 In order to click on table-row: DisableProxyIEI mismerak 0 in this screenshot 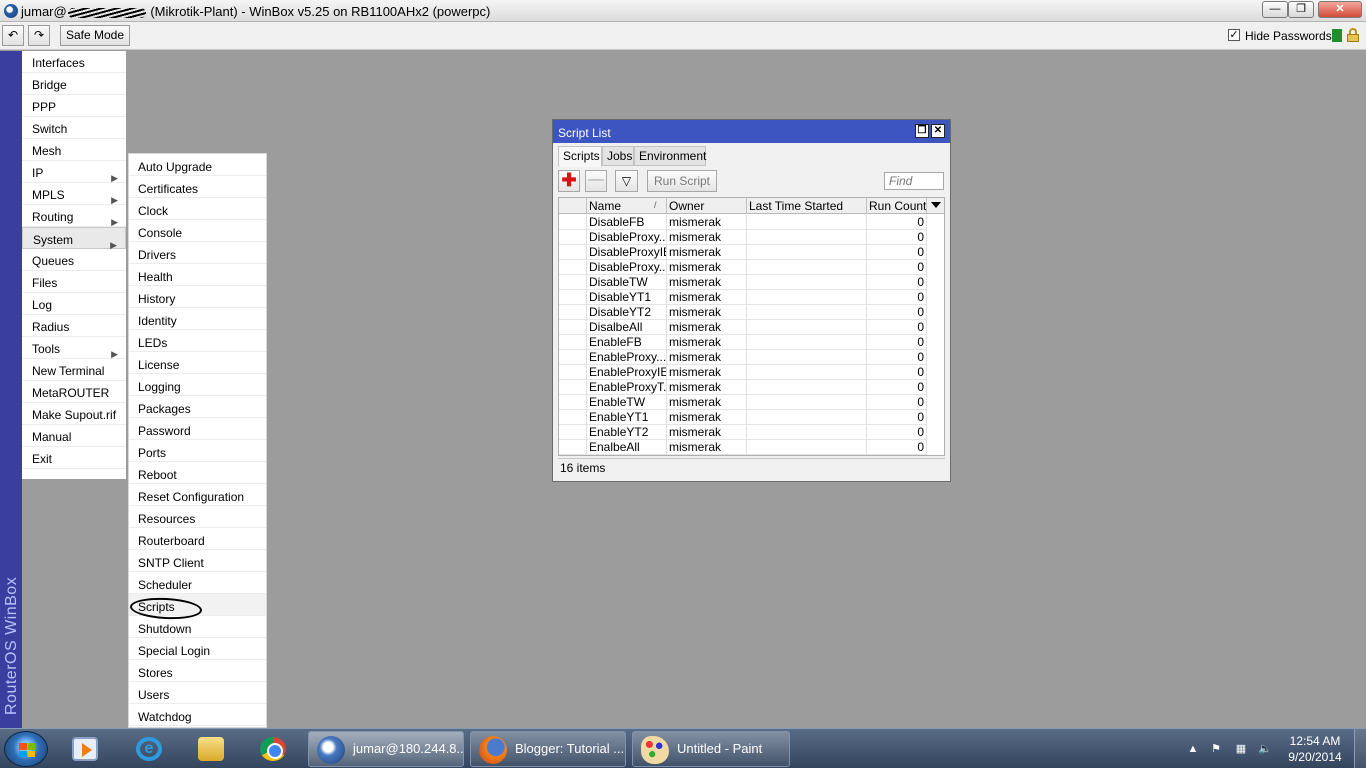, I will do `click(743, 252)`.